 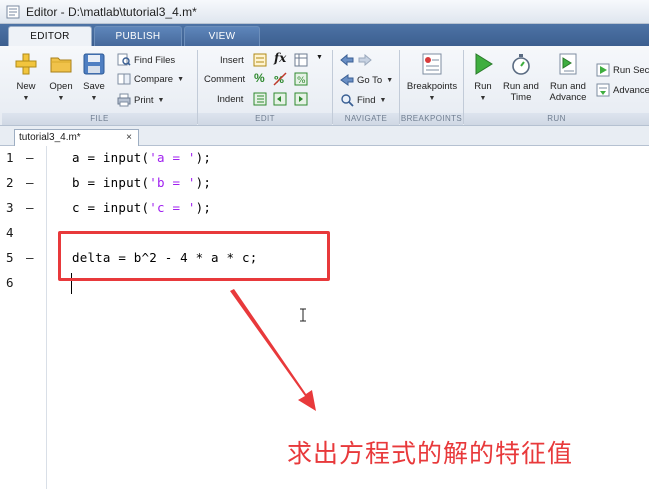 I want to click on code-string: 'b = ', so click(x=172, y=182).